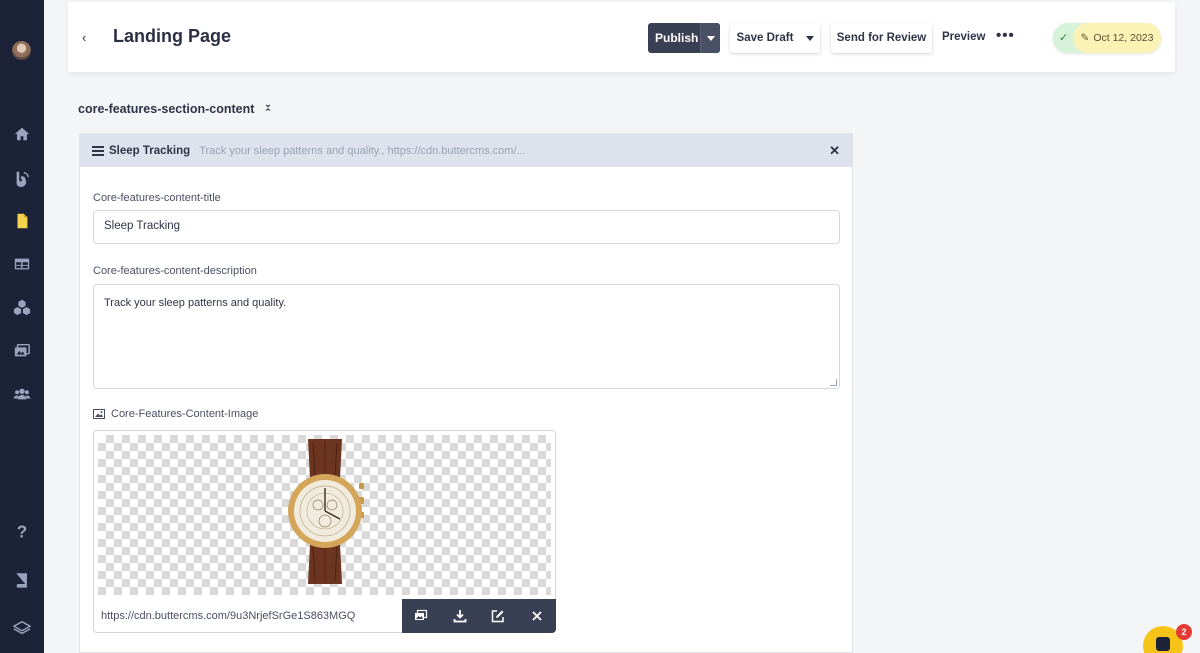 The width and height of the screenshot is (1200, 653). I want to click on back-button: ‹, so click(88, 38).